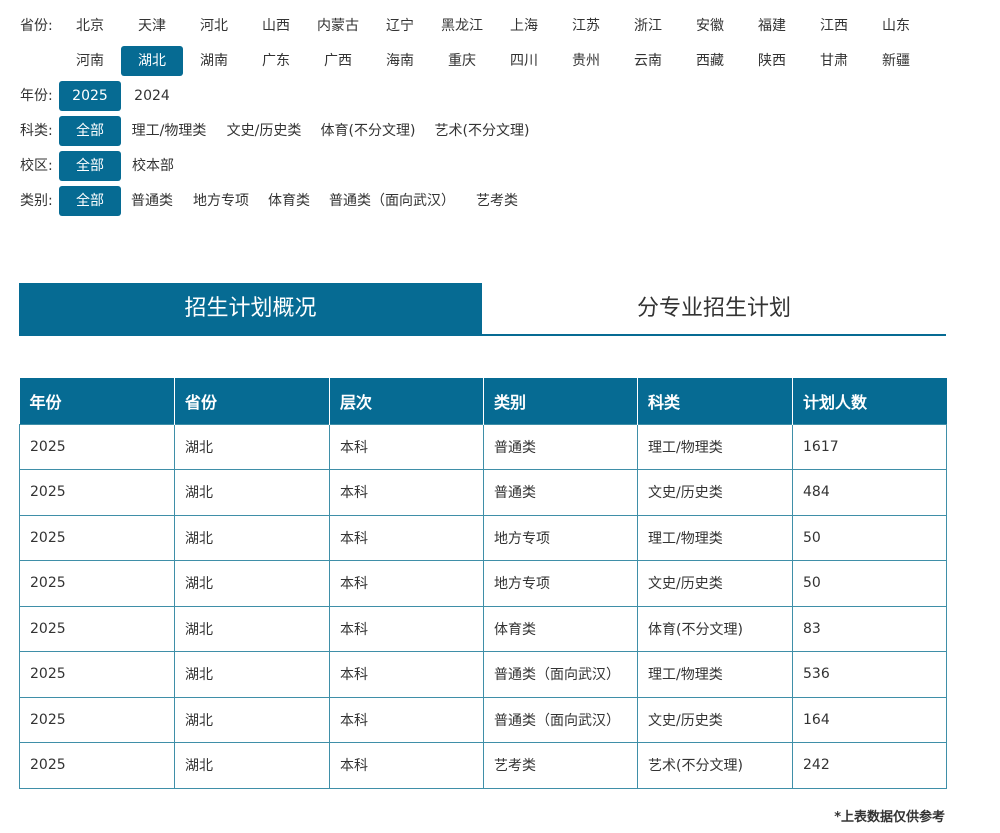 This screenshot has height=833, width=1000. I want to click on cell-subject: 文史/历史类, so click(715, 719).